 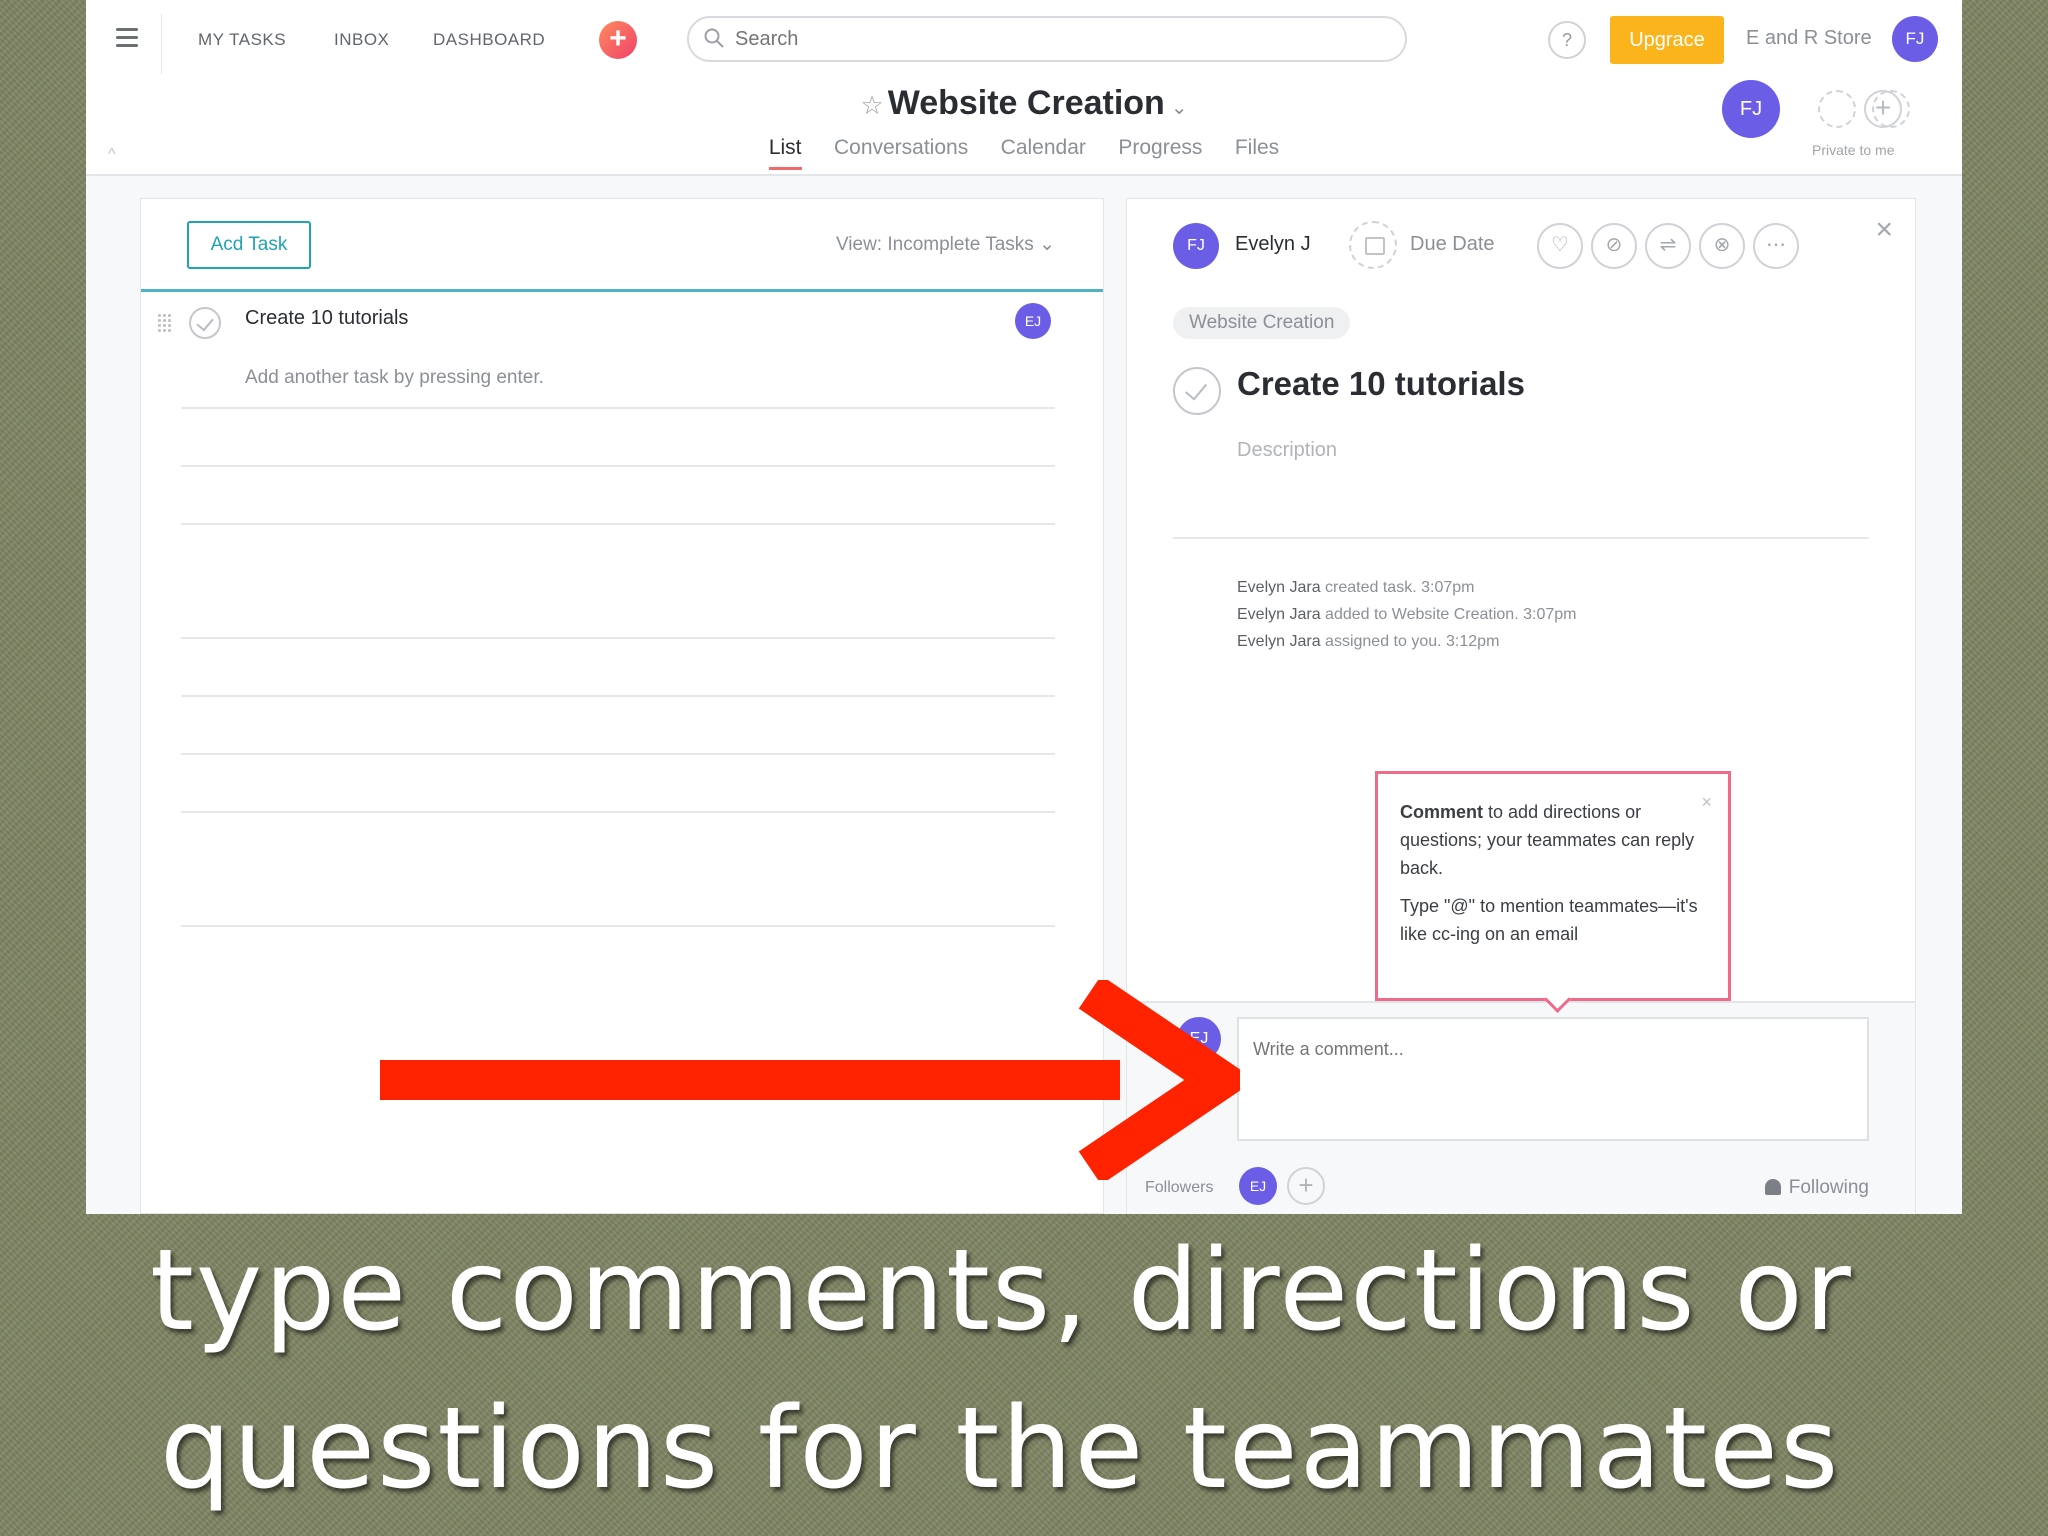 What do you see at coordinates (1853, 150) in the screenshot?
I see `privacy-setting: Private to me` at bounding box center [1853, 150].